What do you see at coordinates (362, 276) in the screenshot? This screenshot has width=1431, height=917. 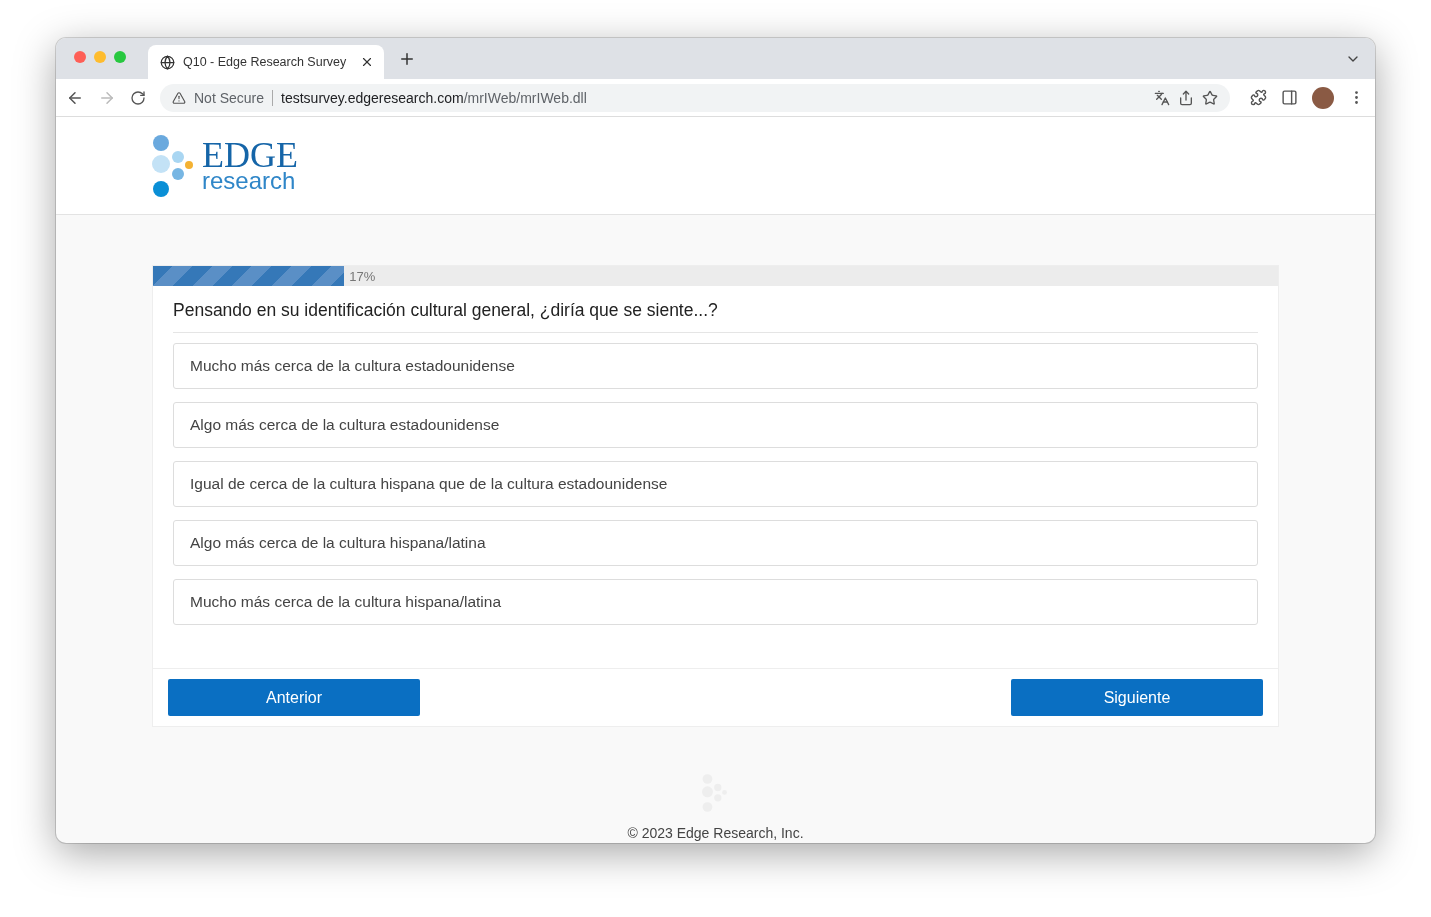 I see `progress-percent: 17%` at bounding box center [362, 276].